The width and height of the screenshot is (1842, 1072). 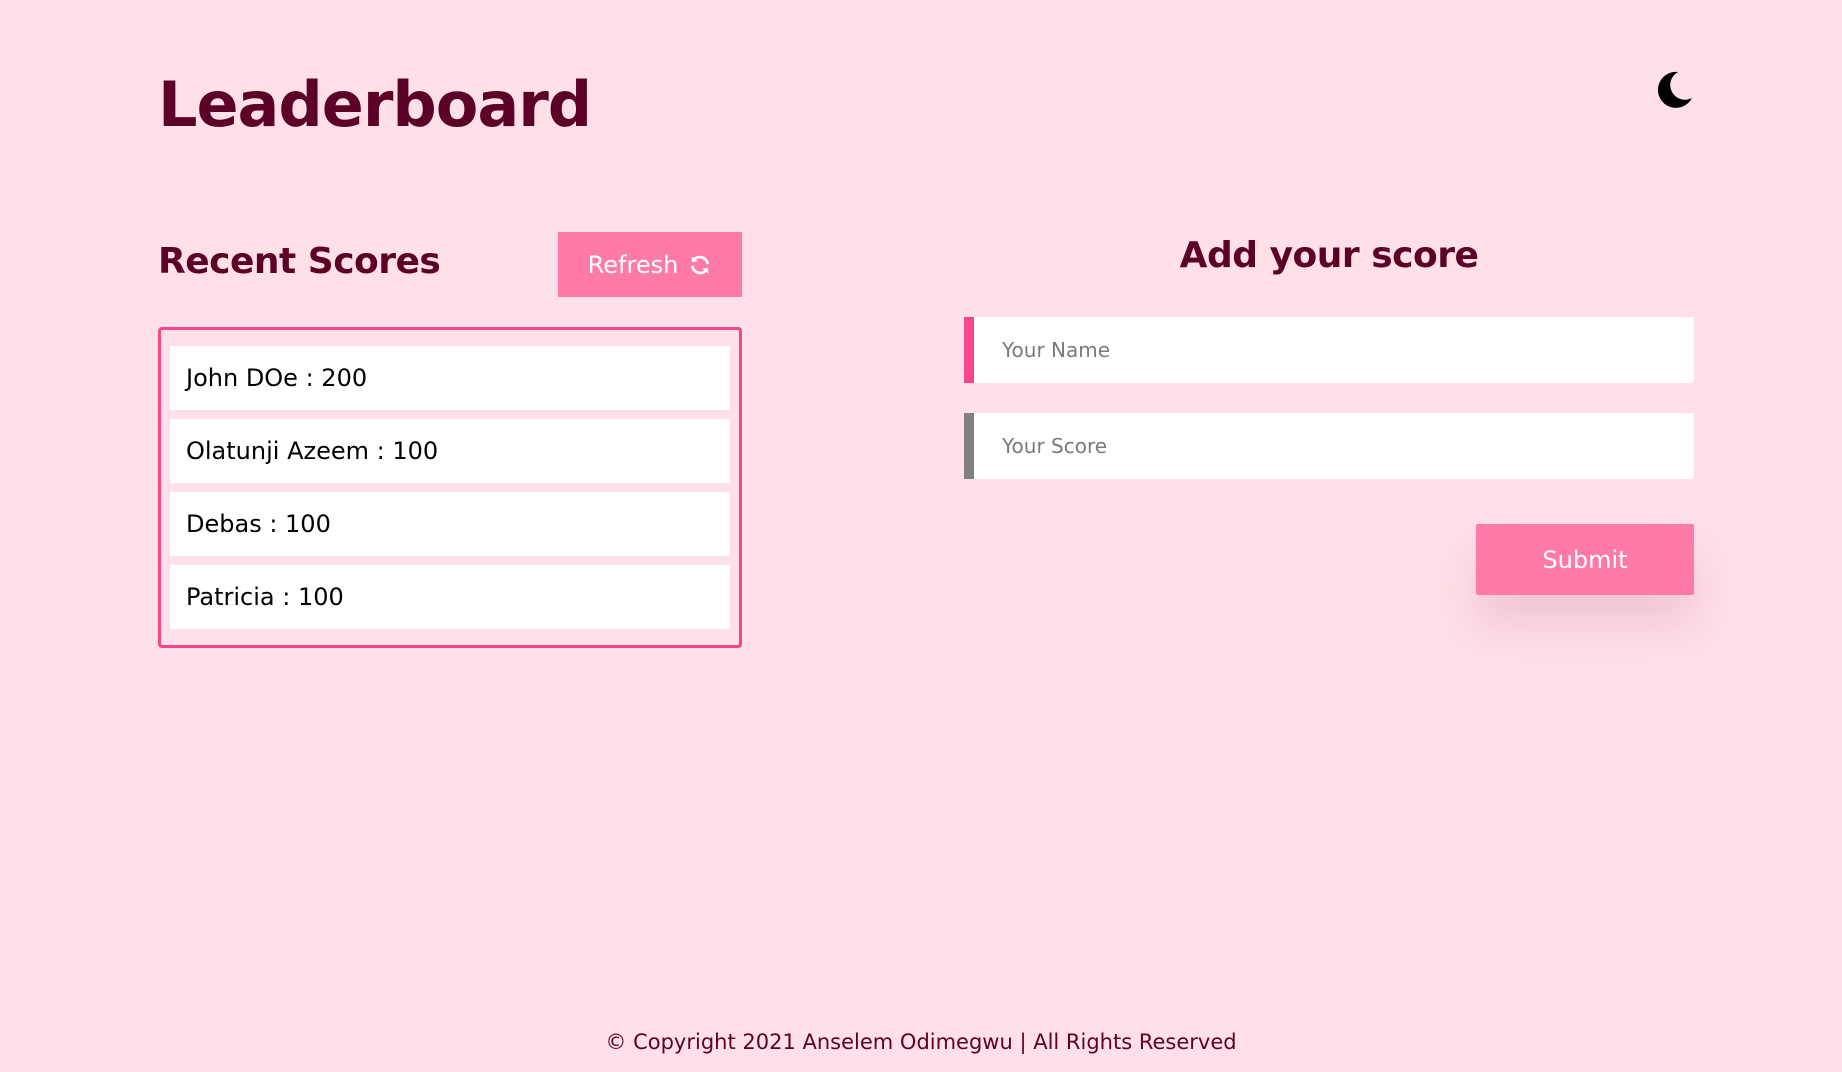 What do you see at coordinates (450, 597) in the screenshot?
I see `score-item: Patricia : 100` at bounding box center [450, 597].